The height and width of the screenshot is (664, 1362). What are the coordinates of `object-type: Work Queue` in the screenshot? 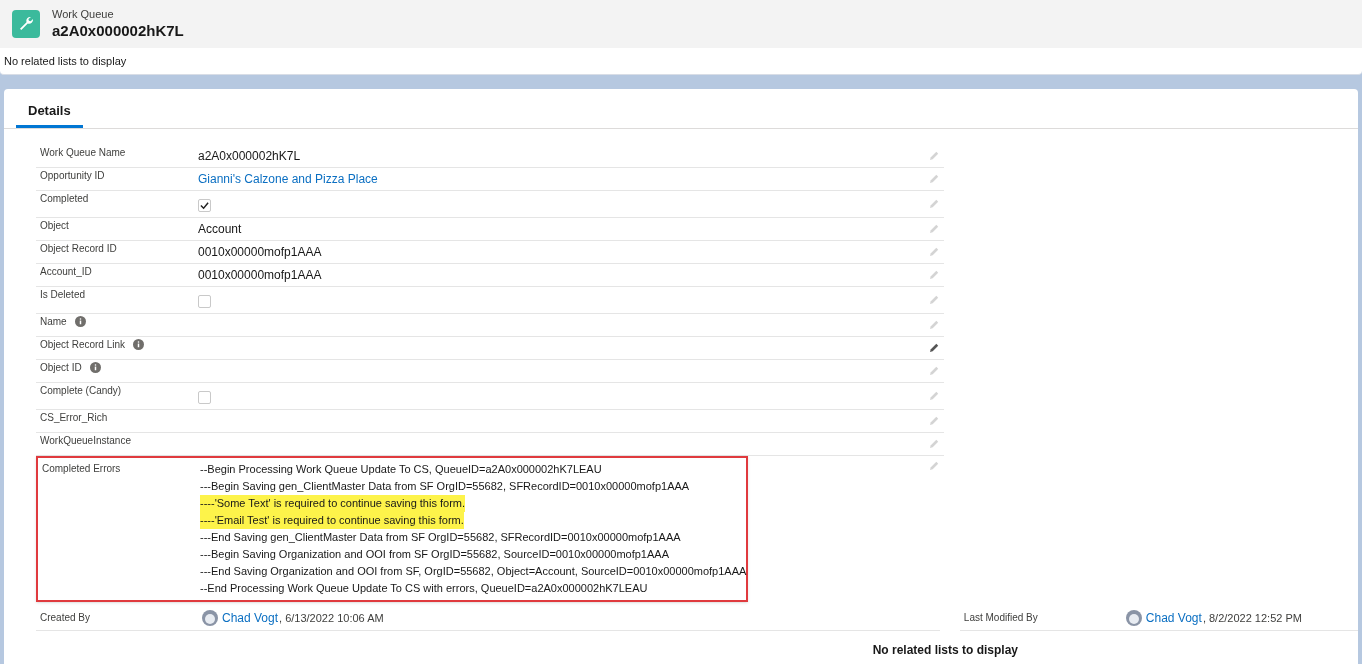 It's located at (83, 14).